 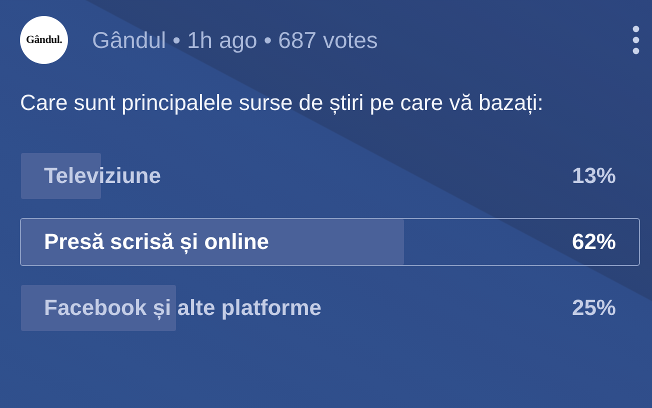 I want to click on logo-text: Gândul., so click(x=44, y=40).